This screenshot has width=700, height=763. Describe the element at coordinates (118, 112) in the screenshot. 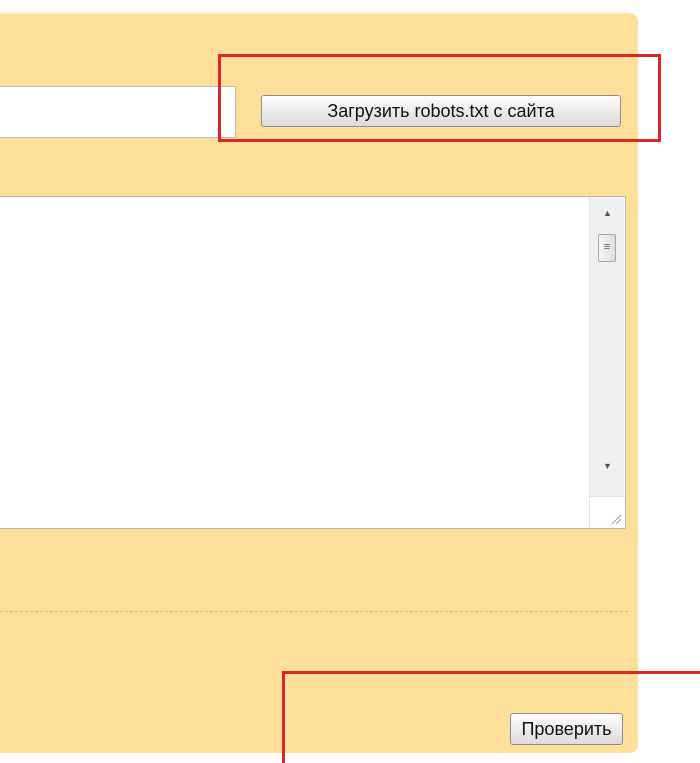

I see `site-url-input` at that location.